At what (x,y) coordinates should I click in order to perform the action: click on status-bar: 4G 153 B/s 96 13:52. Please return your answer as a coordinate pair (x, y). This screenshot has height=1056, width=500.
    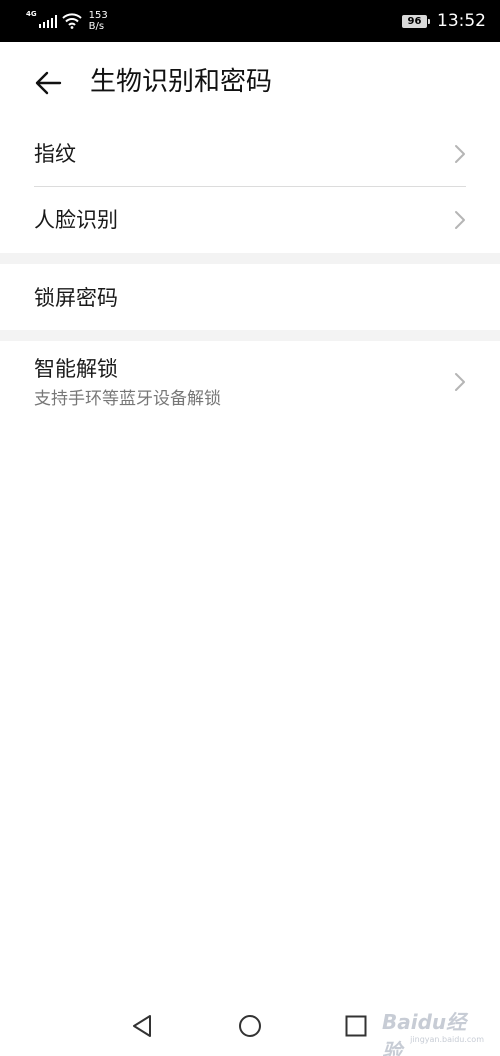
    Looking at the image, I should click on (250, 21).